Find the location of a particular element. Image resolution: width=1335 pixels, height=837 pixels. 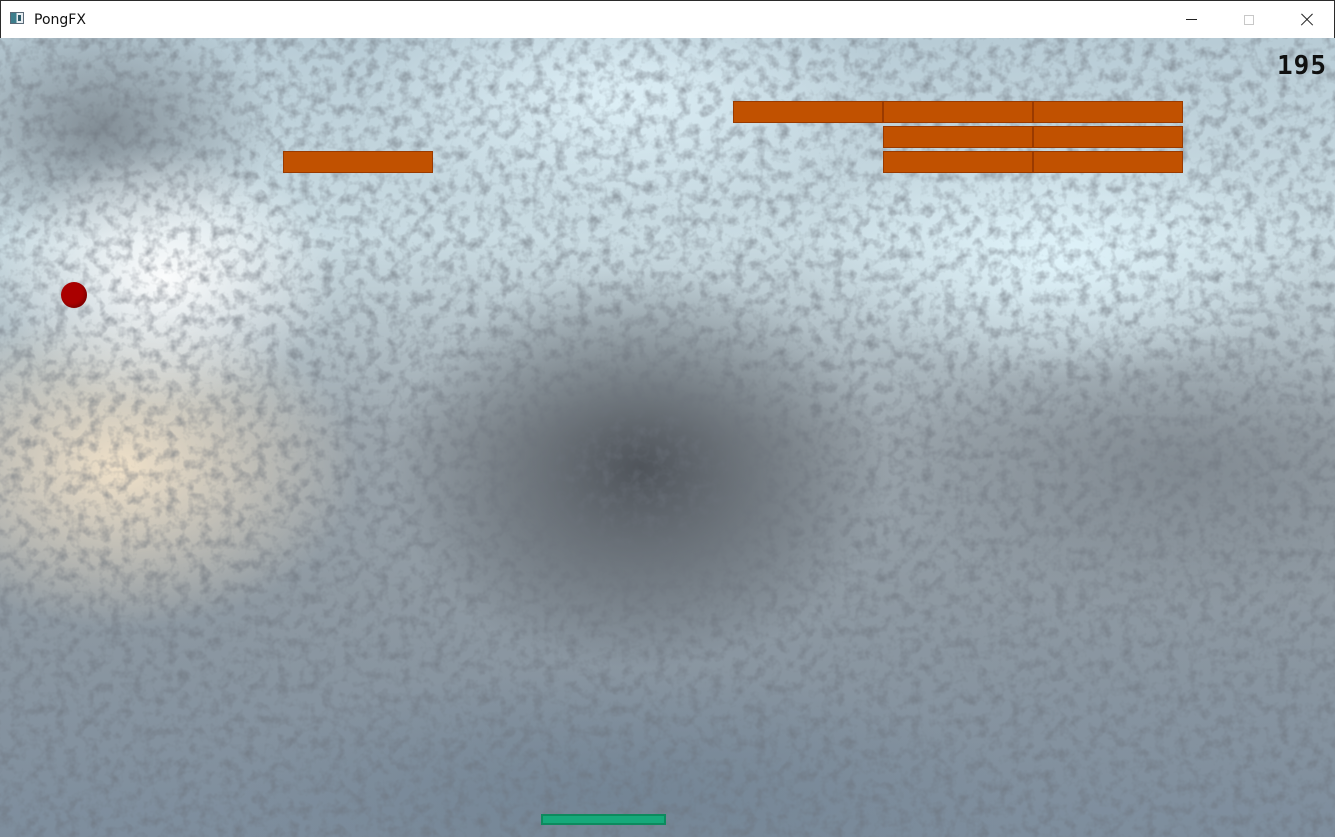

minimize-icon is located at coordinates (1191, 19).